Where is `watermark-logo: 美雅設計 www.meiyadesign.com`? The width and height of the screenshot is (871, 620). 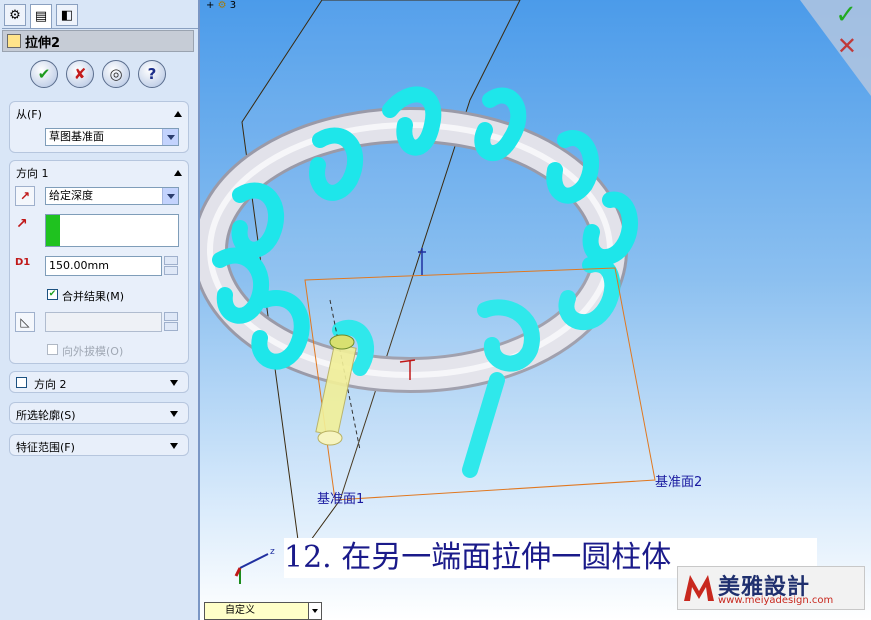 watermark-logo: 美雅設計 www.meiyadesign.com is located at coordinates (771, 588).